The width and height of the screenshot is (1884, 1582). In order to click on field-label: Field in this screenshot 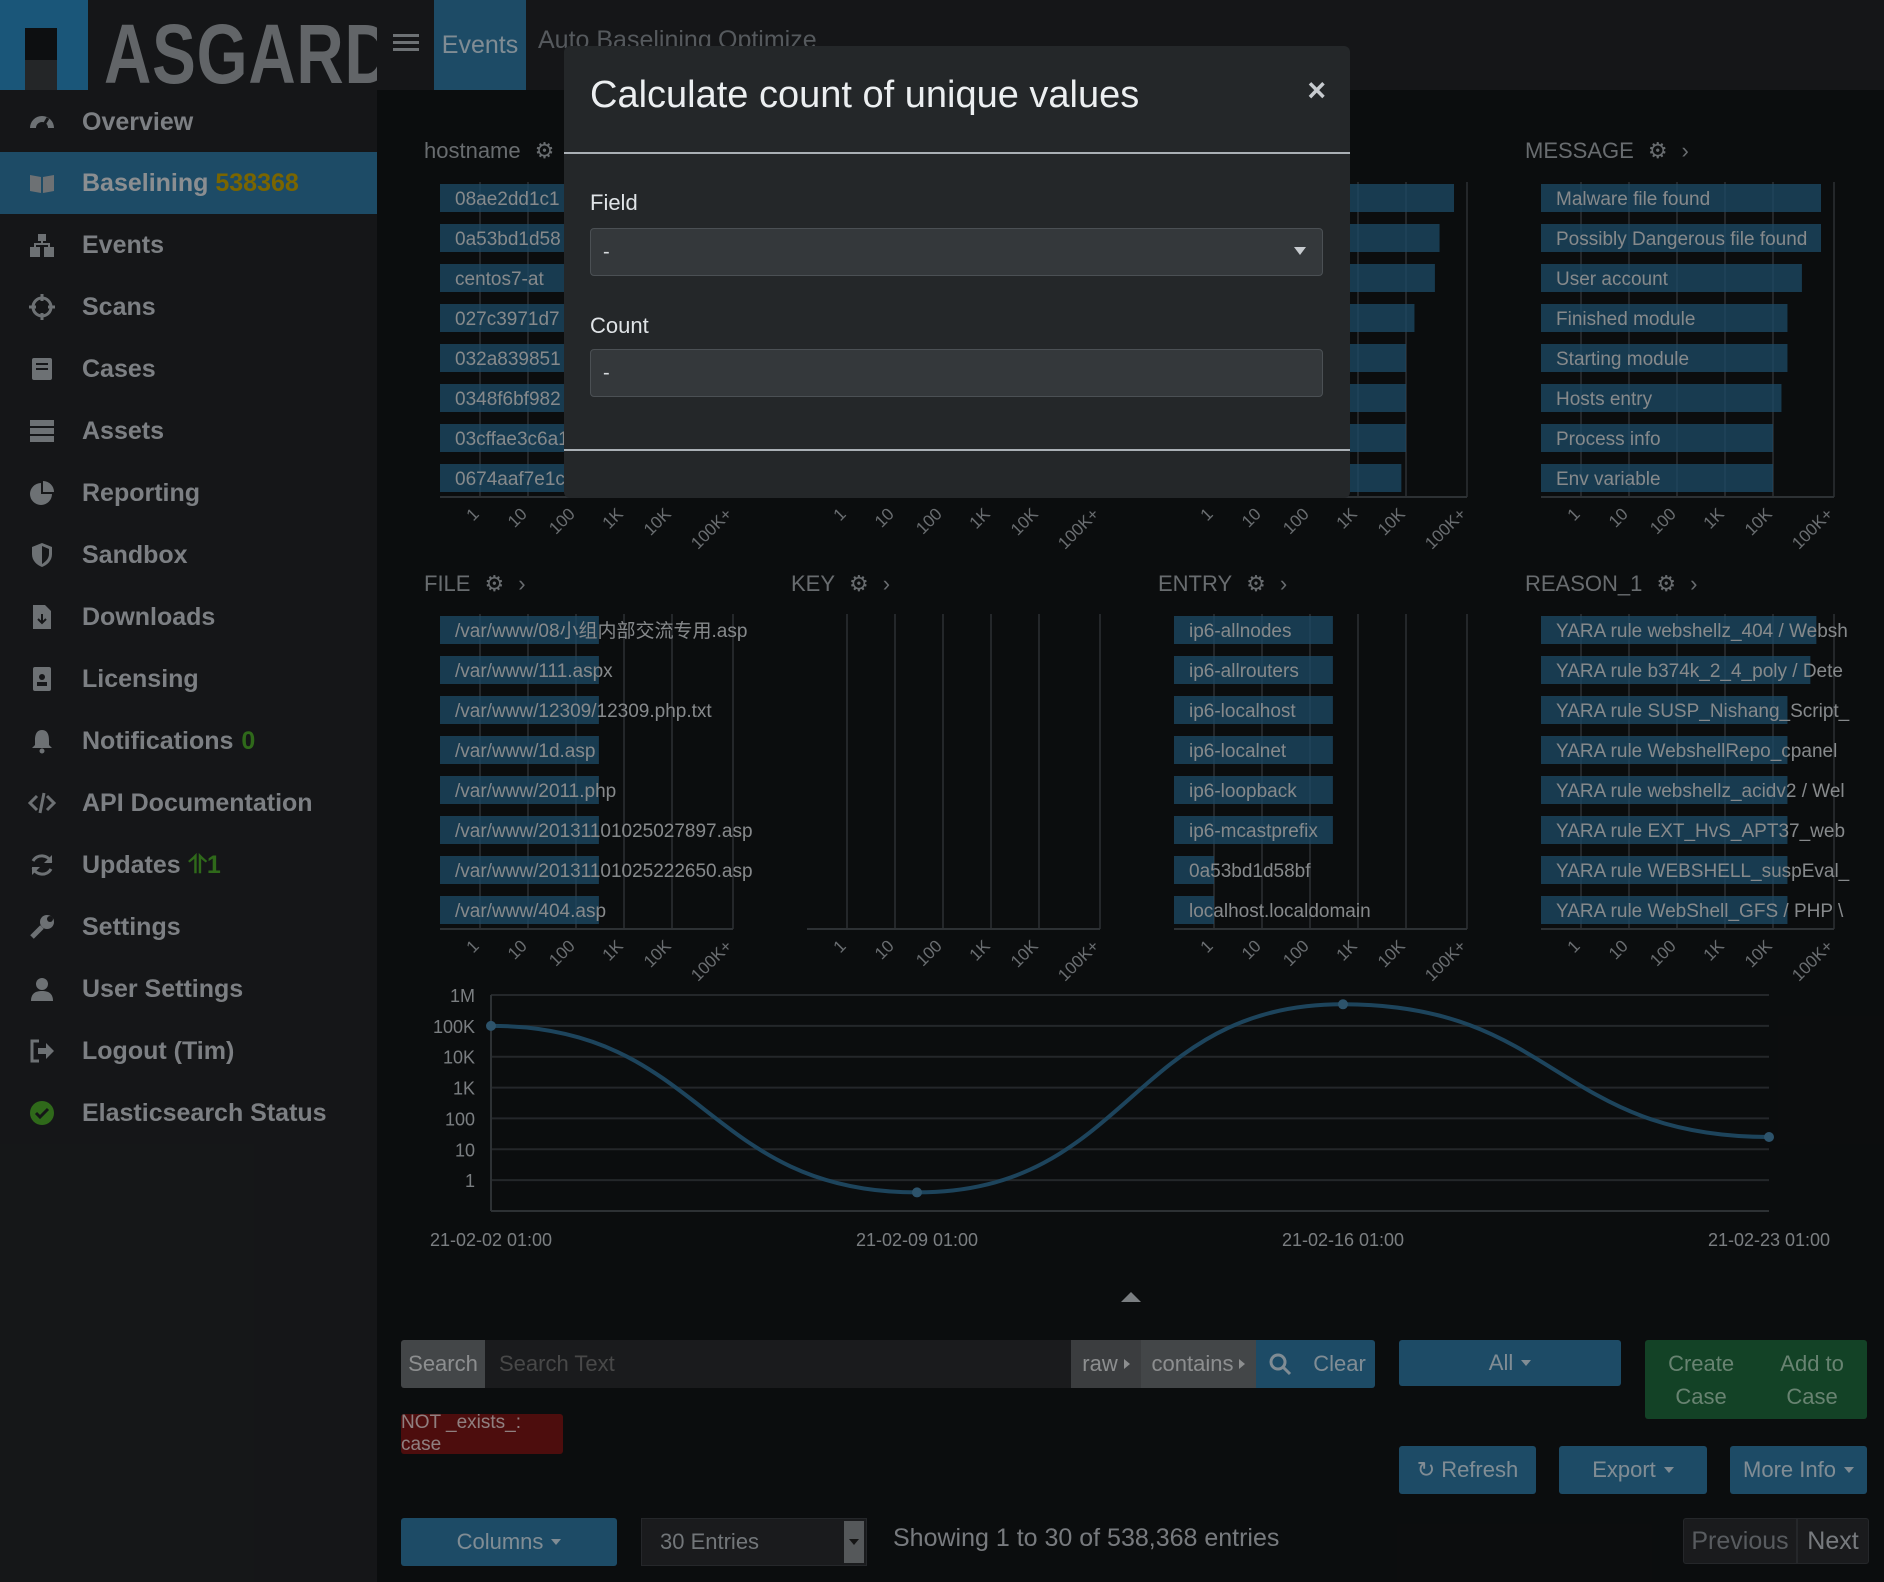, I will do `click(614, 202)`.